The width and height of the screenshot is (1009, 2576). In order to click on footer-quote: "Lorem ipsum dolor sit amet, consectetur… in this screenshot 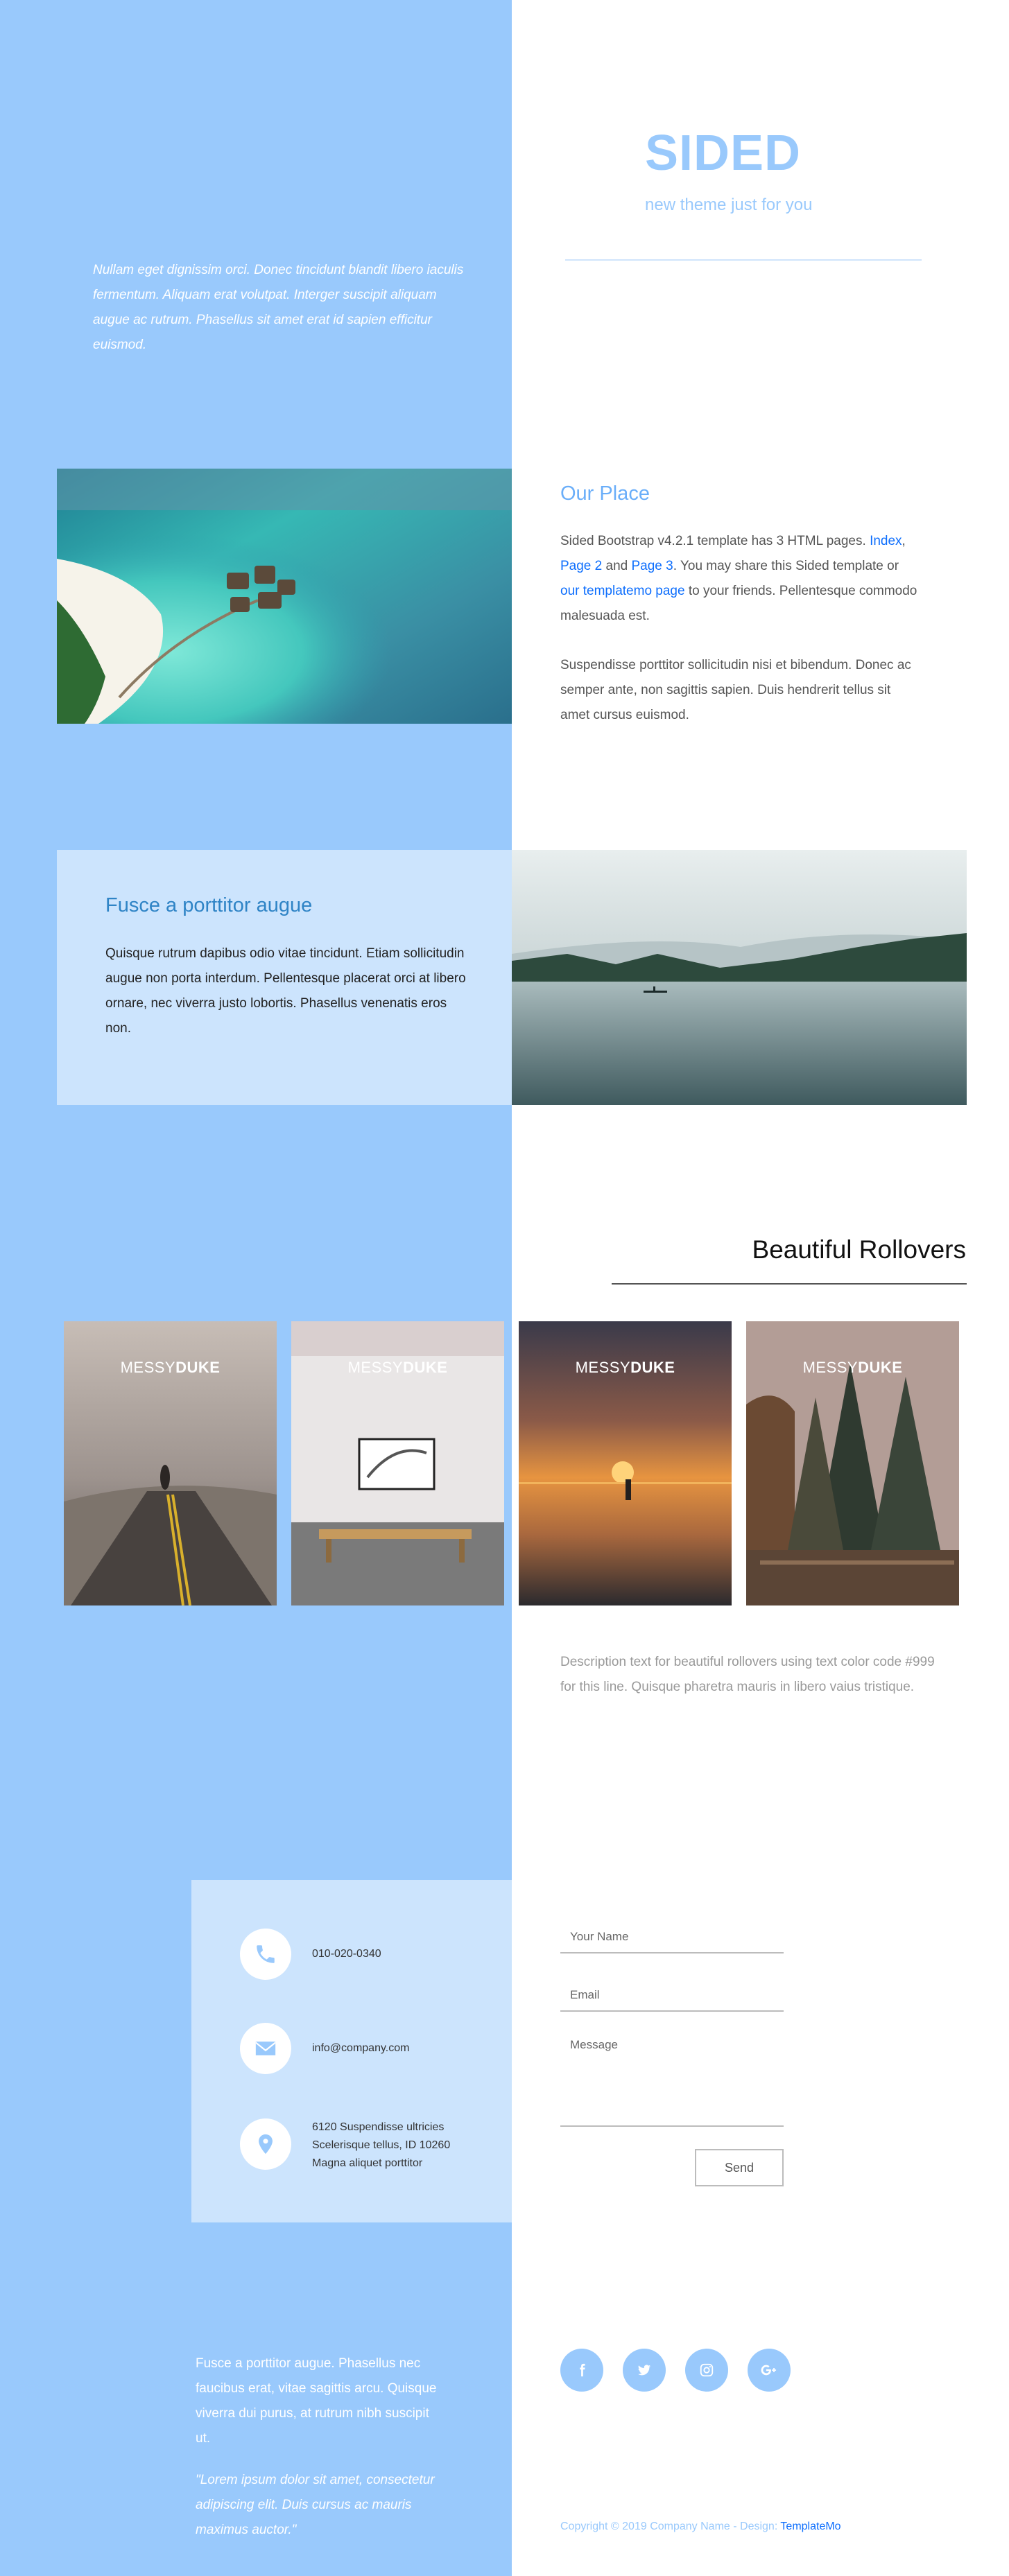, I will do `click(315, 2505)`.